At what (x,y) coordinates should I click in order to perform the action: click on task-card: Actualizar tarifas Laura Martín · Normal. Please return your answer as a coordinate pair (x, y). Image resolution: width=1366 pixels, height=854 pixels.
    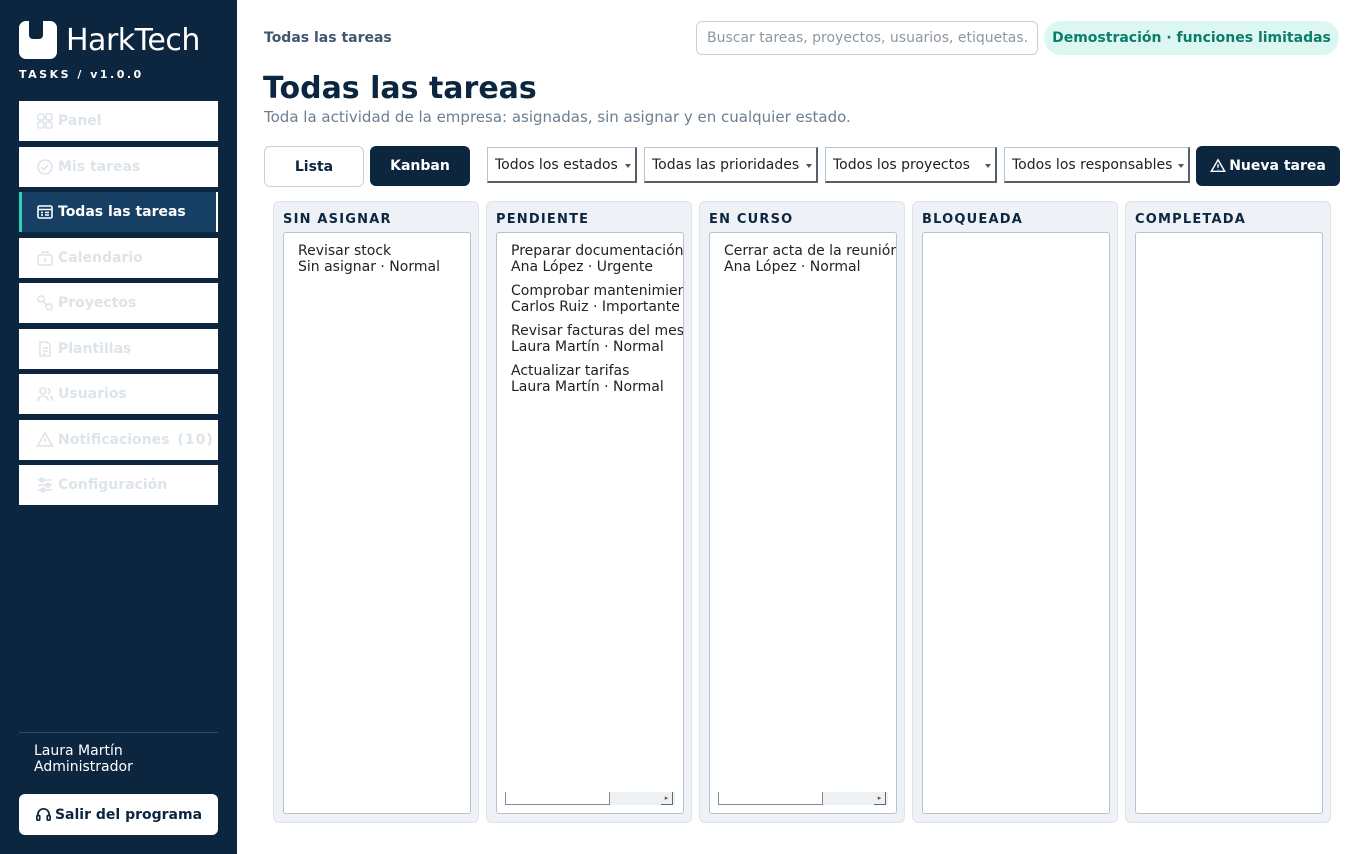
    Looking at the image, I should click on (587, 379).